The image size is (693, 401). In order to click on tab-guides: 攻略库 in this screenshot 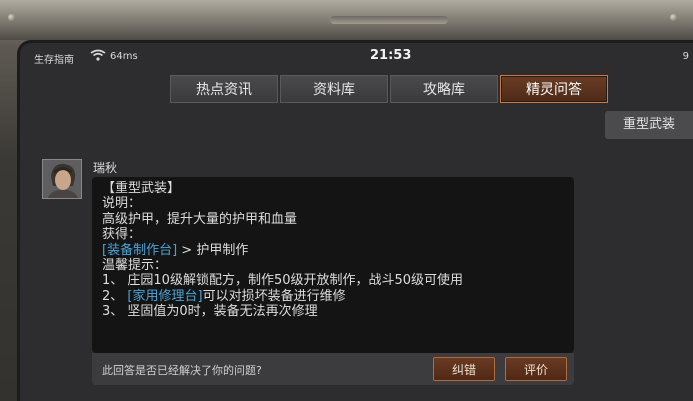, I will do `click(444, 89)`.